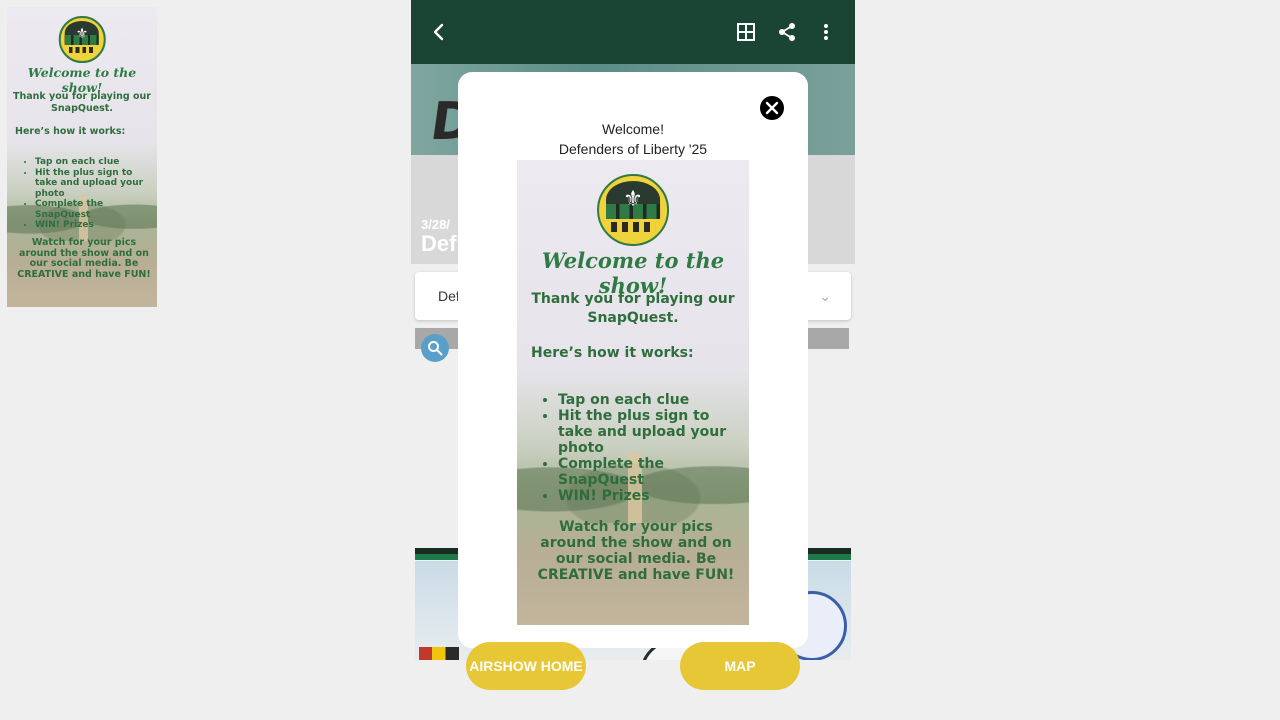 Image resolution: width=1280 pixels, height=720 pixels. What do you see at coordinates (439, 243) in the screenshot?
I see `event-title: Def` at bounding box center [439, 243].